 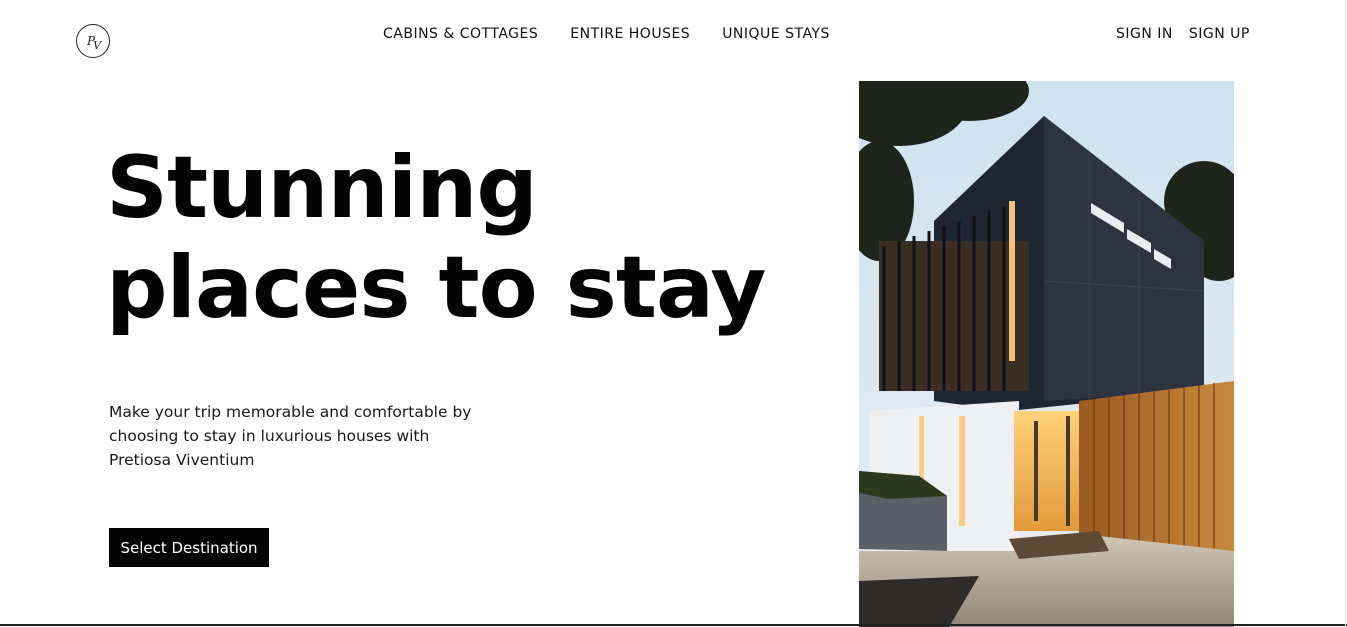 What do you see at coordinates (673, 625) in the screenshot?
I see `bottom-divider` at bounding box center [673, 625].